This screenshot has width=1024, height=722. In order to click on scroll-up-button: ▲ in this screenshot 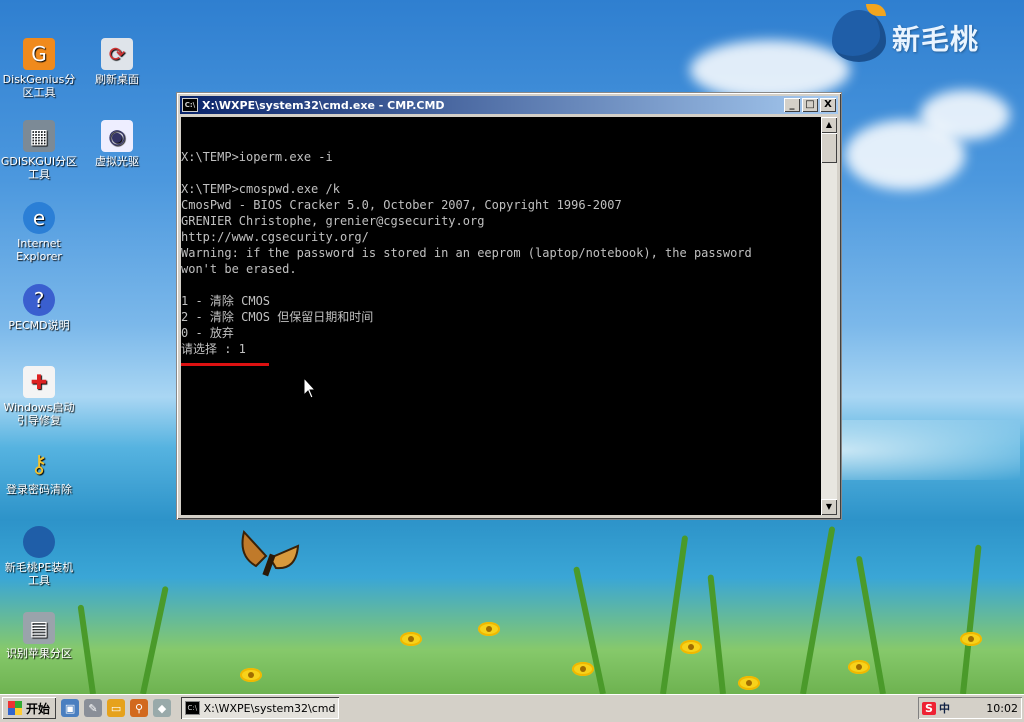, I will do `click(829, 125)`.